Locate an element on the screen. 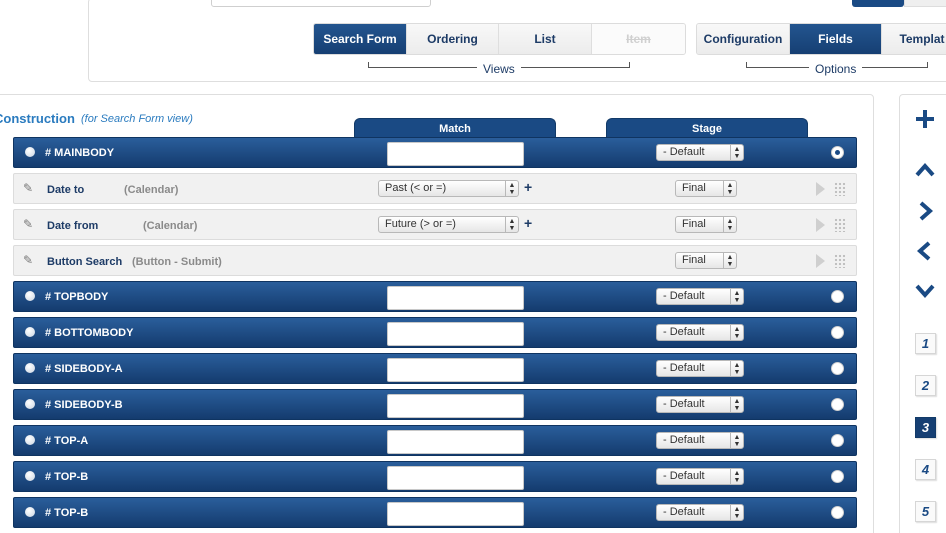 This screenshot has height=533, width=946. arrow-right-icon is located at coordinates (925, 211).